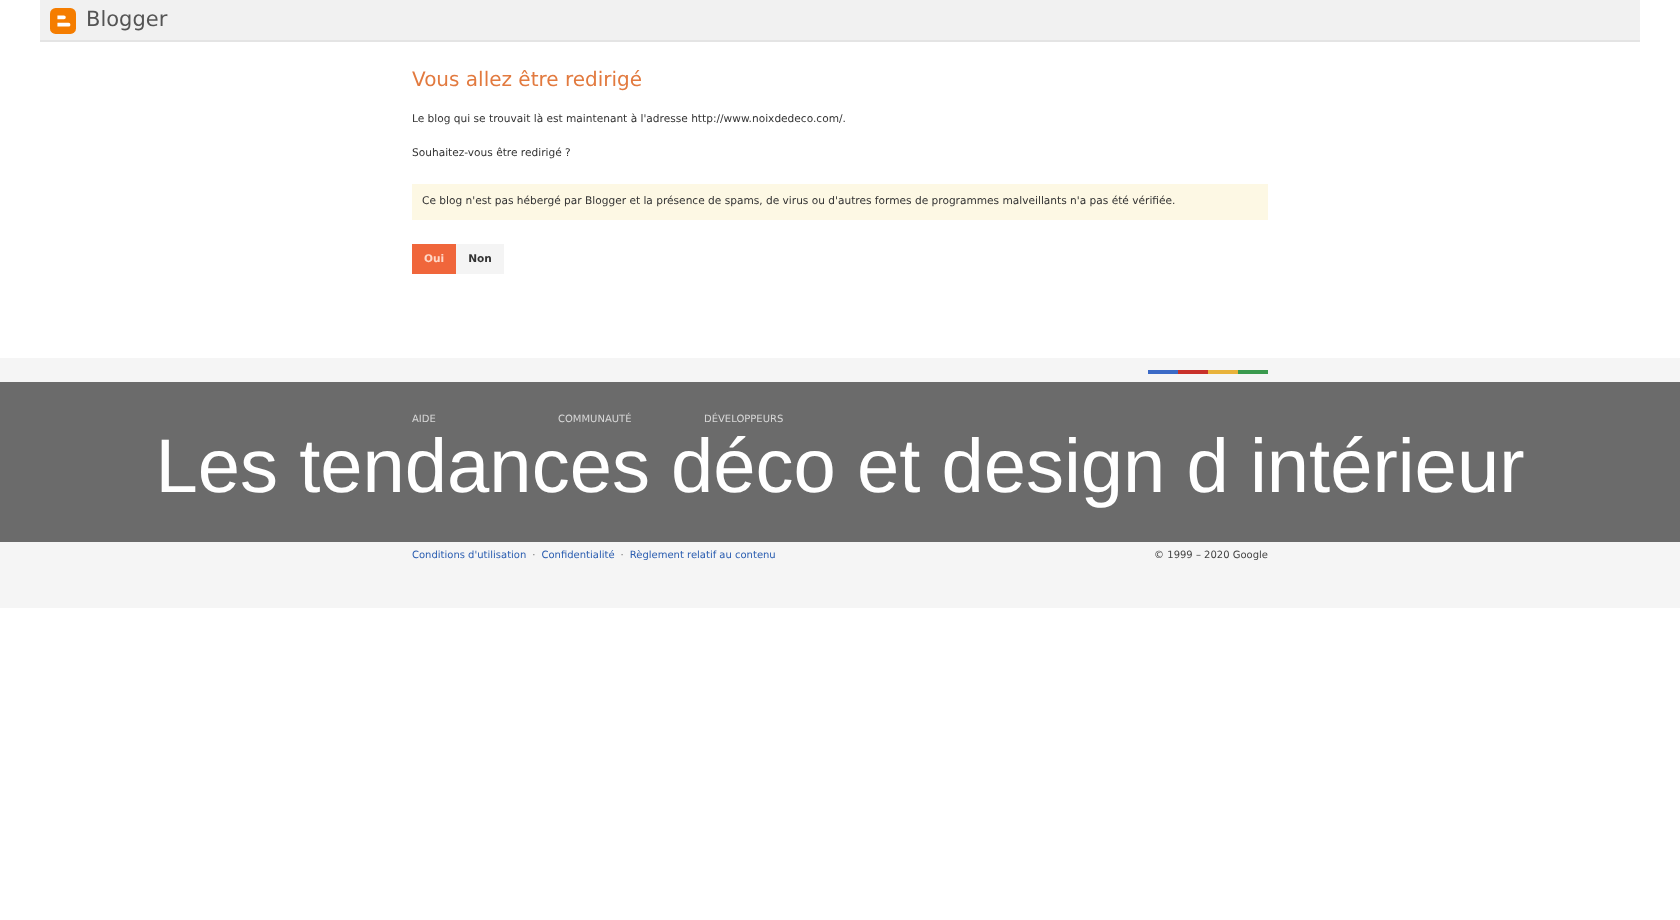 Image resolution: width=1680 pixels, height=920 pixels. What do you see at coordinates (127, 20) in the screenshot?
I see `brand-name: Blogger` at bounding box center [127, 20].